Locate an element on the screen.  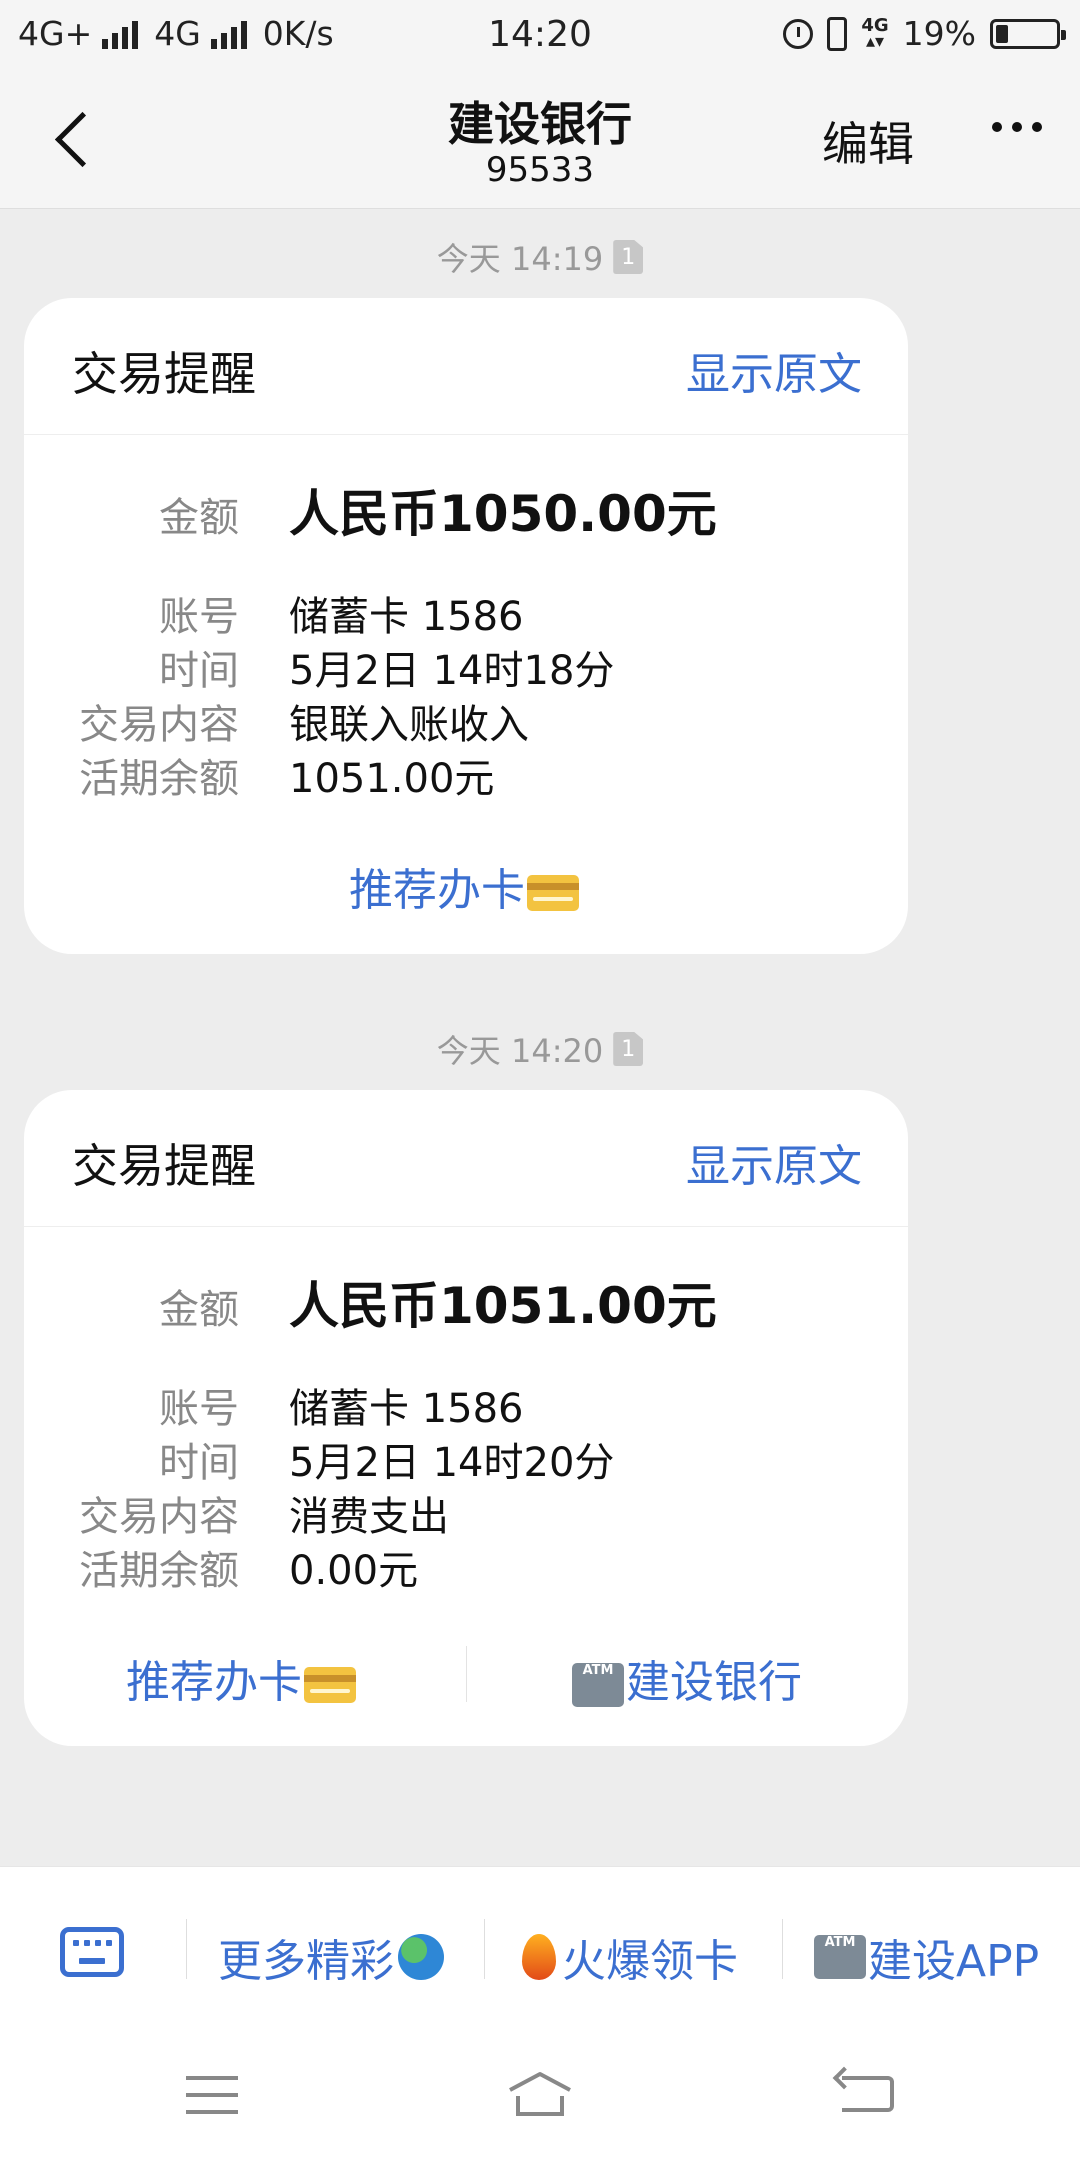
conversation-header: 建设银行 95533 编辑 is located at coordinates (540, 140).